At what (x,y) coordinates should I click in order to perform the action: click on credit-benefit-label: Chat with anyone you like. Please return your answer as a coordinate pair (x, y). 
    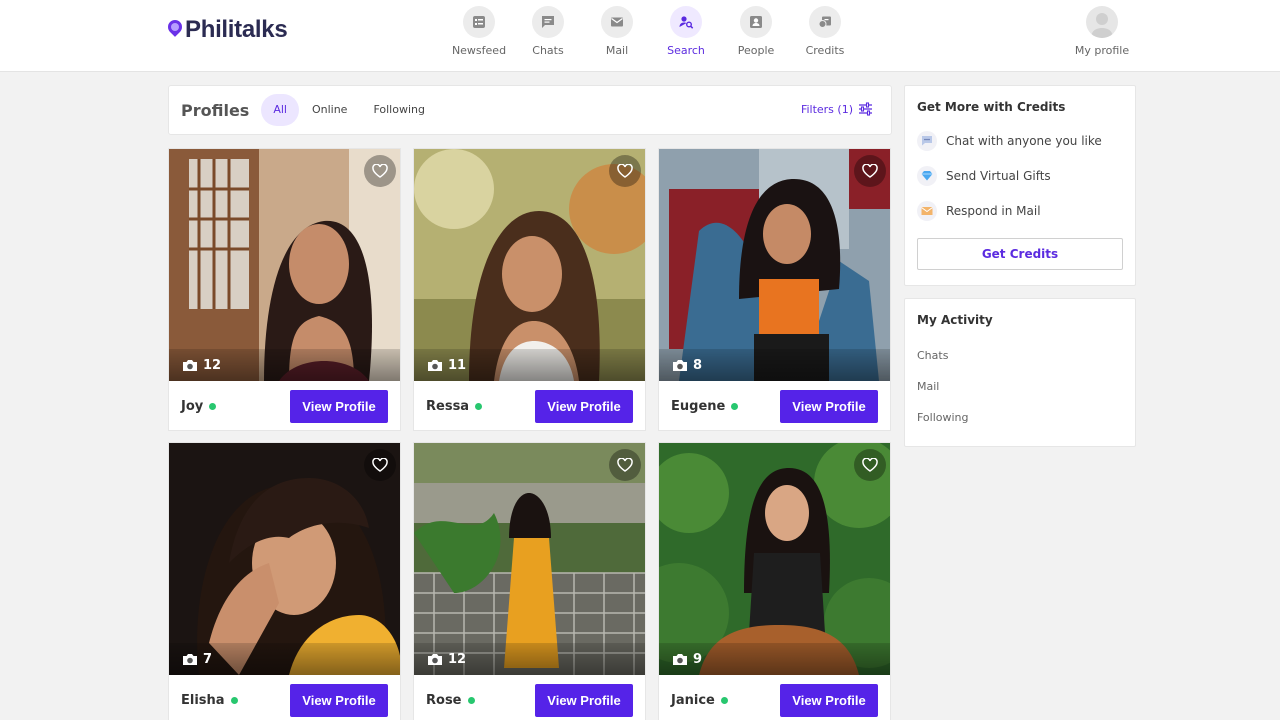
    Looking at the image, I should click on (1024, 140).